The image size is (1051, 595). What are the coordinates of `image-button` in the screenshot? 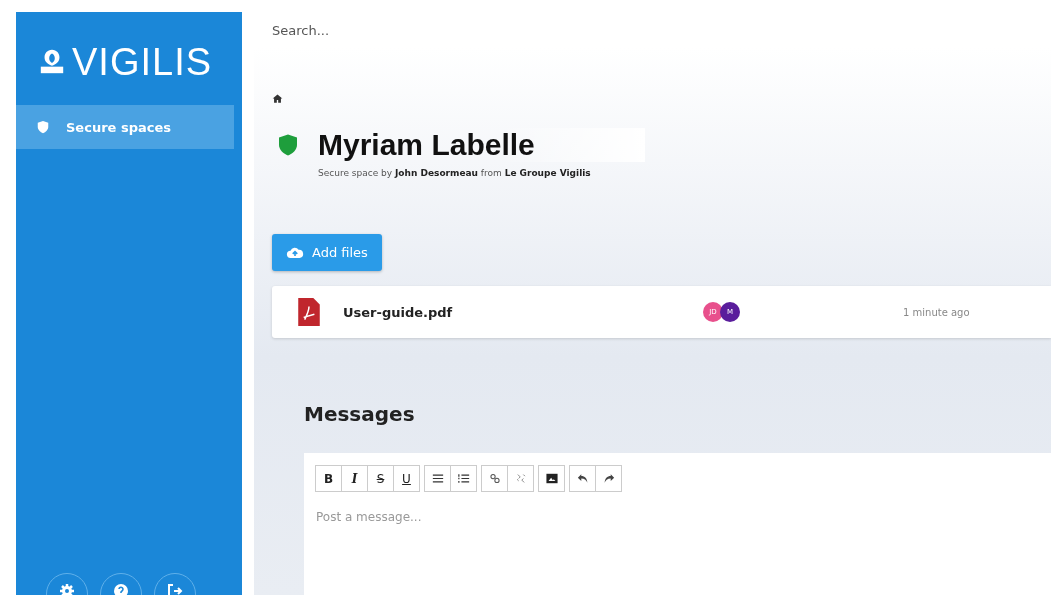 It's located at (551, 478).